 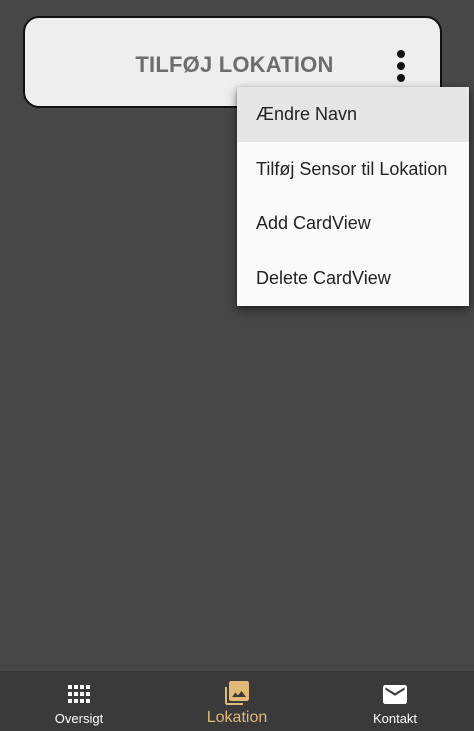 What do you see at coordinates (79, 694) in the screenshot?
I see `grid-icon` at bounding box center [79, 694].